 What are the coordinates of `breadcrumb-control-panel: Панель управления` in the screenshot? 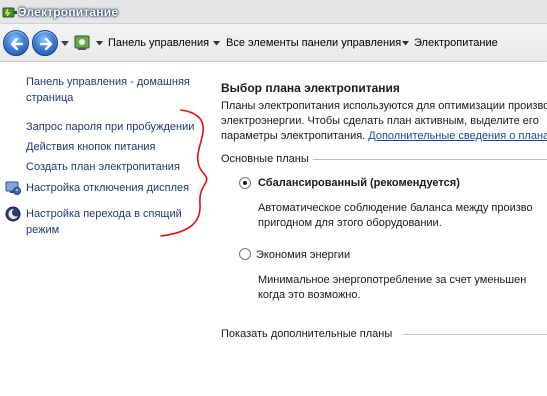 It's located at (158, 43).